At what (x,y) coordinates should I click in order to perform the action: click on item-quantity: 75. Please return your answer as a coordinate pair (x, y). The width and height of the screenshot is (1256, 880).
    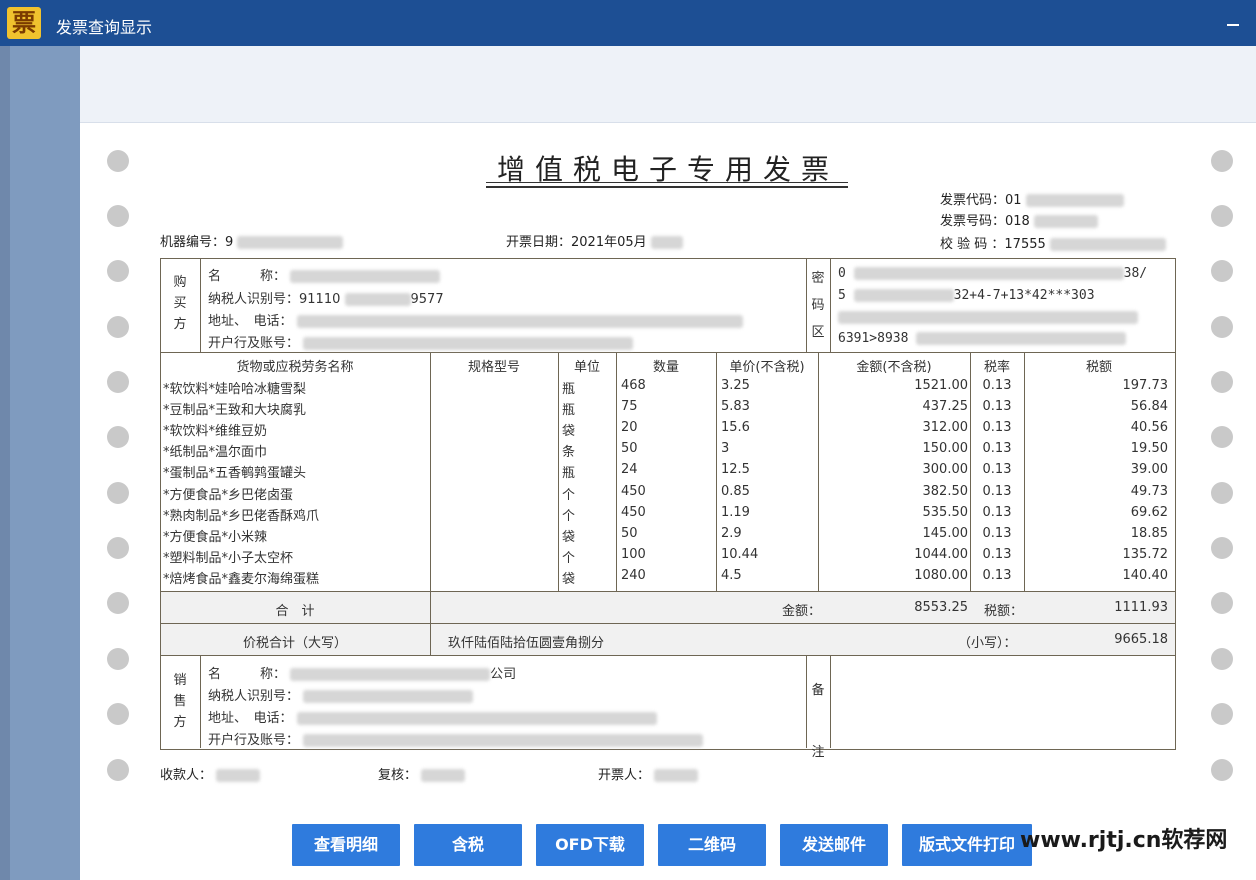
    Looking at the image, I should click on (629, 406).